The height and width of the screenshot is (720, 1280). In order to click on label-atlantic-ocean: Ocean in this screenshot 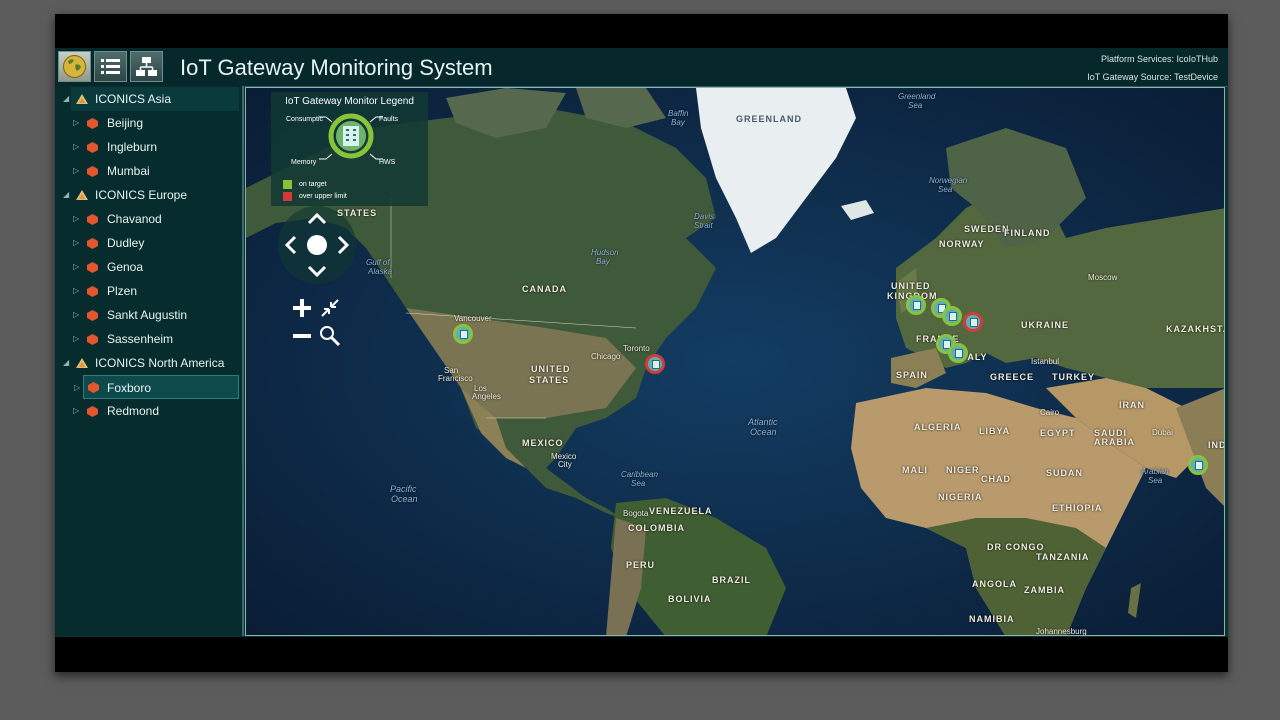, I will do `click(763, 432)`.